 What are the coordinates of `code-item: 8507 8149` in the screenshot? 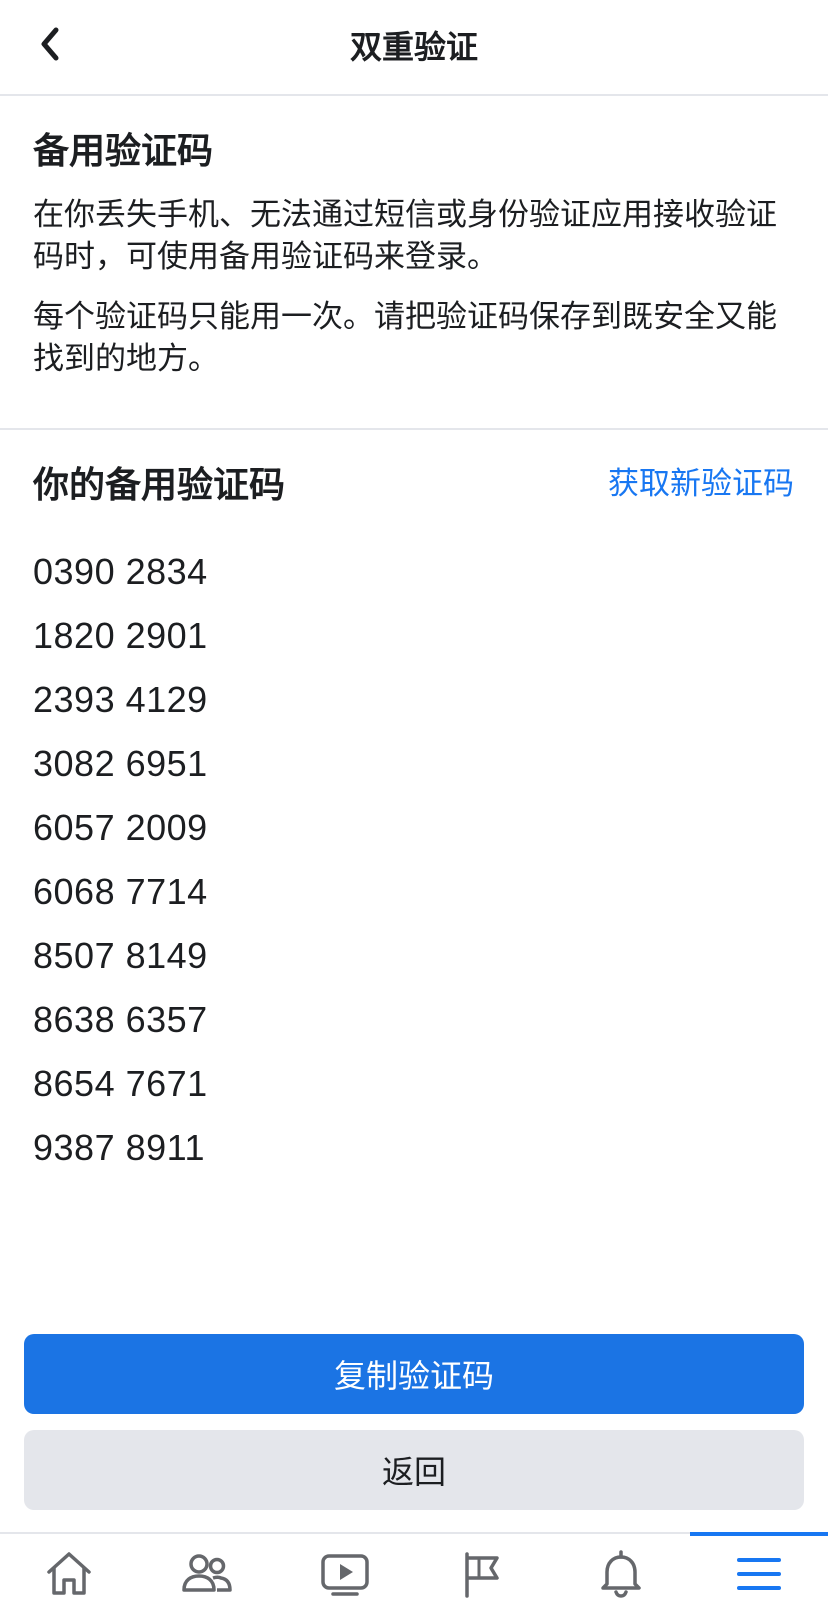 It's located at (120, 955).